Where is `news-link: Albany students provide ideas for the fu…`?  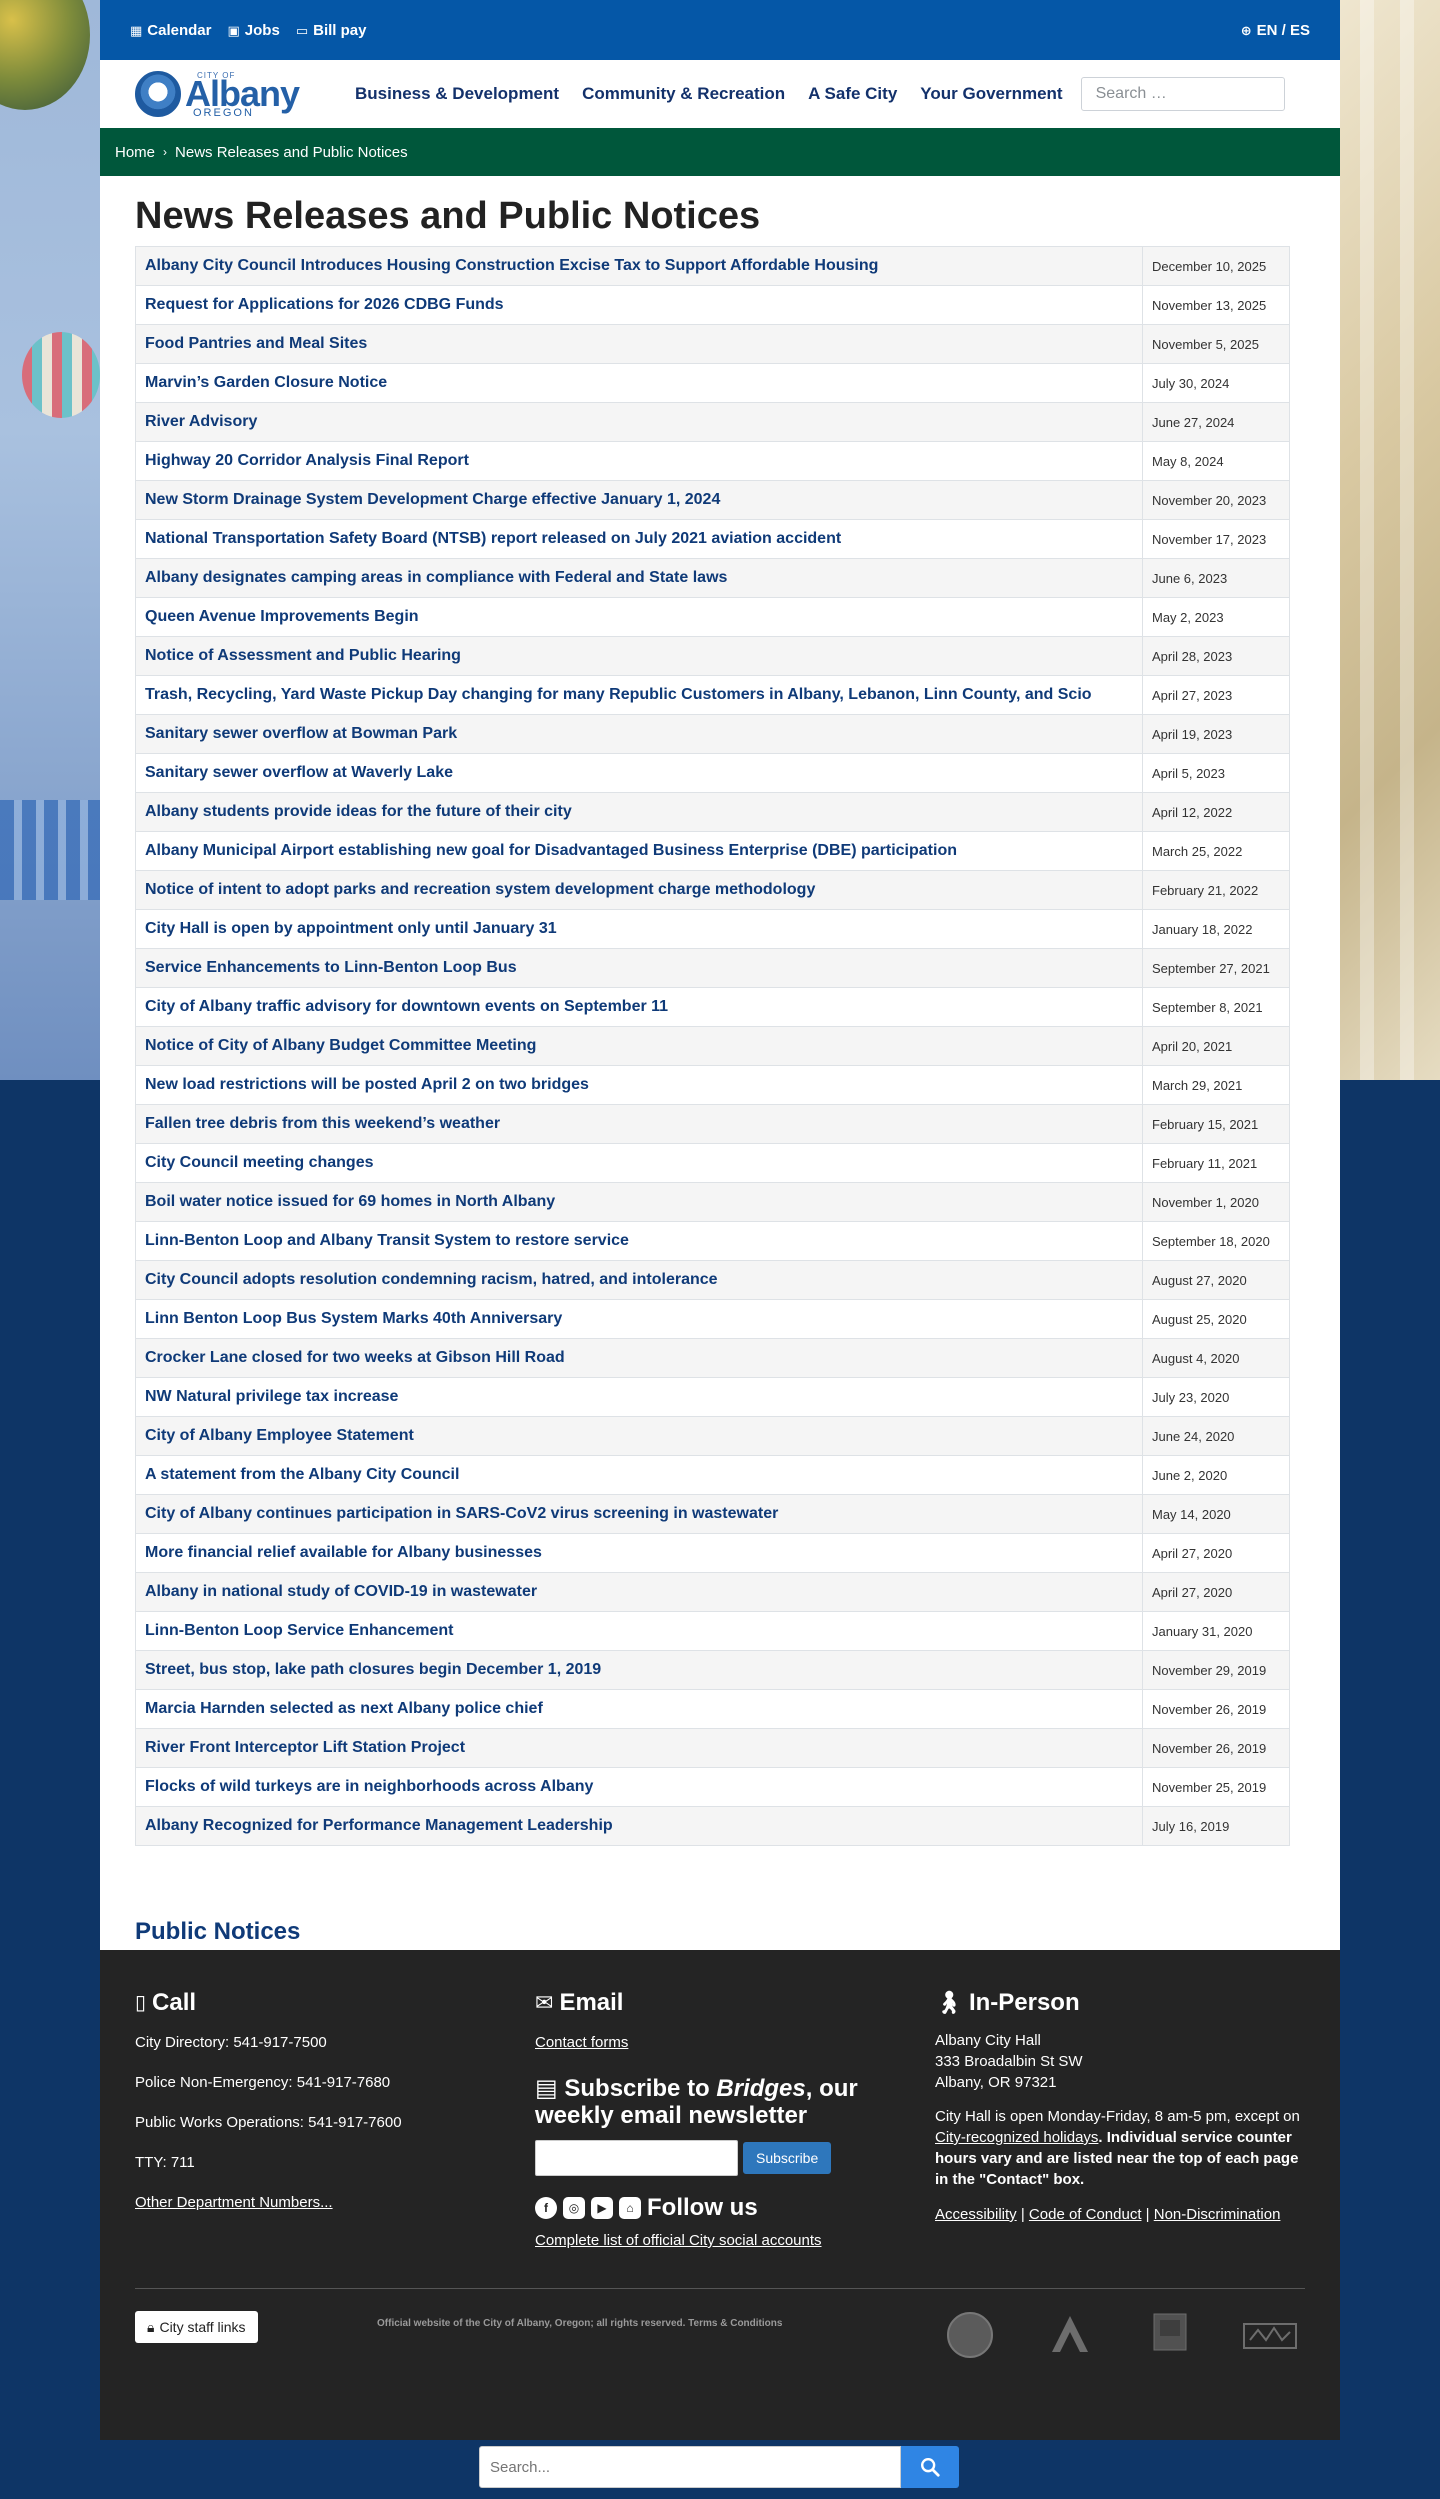 news-link: Albany students provide ideas for the fu… is located at coordinates (358, 811).